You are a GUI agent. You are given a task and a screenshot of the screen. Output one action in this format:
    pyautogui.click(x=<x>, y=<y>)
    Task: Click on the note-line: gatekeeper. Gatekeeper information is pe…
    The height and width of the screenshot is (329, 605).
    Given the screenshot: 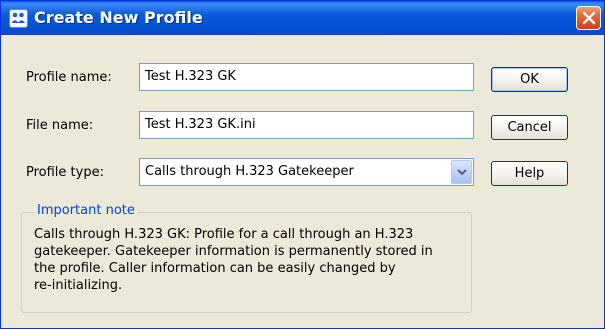 What is the action you would take?
    pyautogui.click(x=233, y=251)
    